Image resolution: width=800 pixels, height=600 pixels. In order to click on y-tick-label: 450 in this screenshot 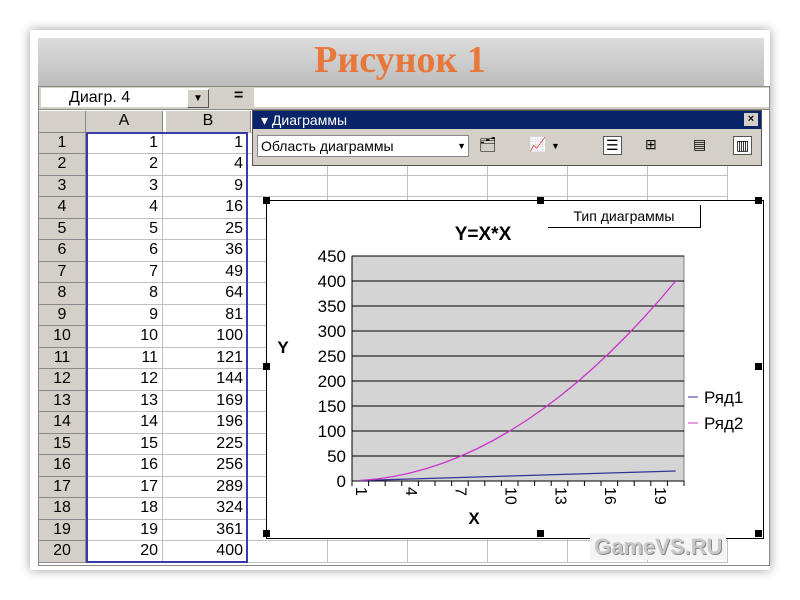, I will do `click(332, 256)`.